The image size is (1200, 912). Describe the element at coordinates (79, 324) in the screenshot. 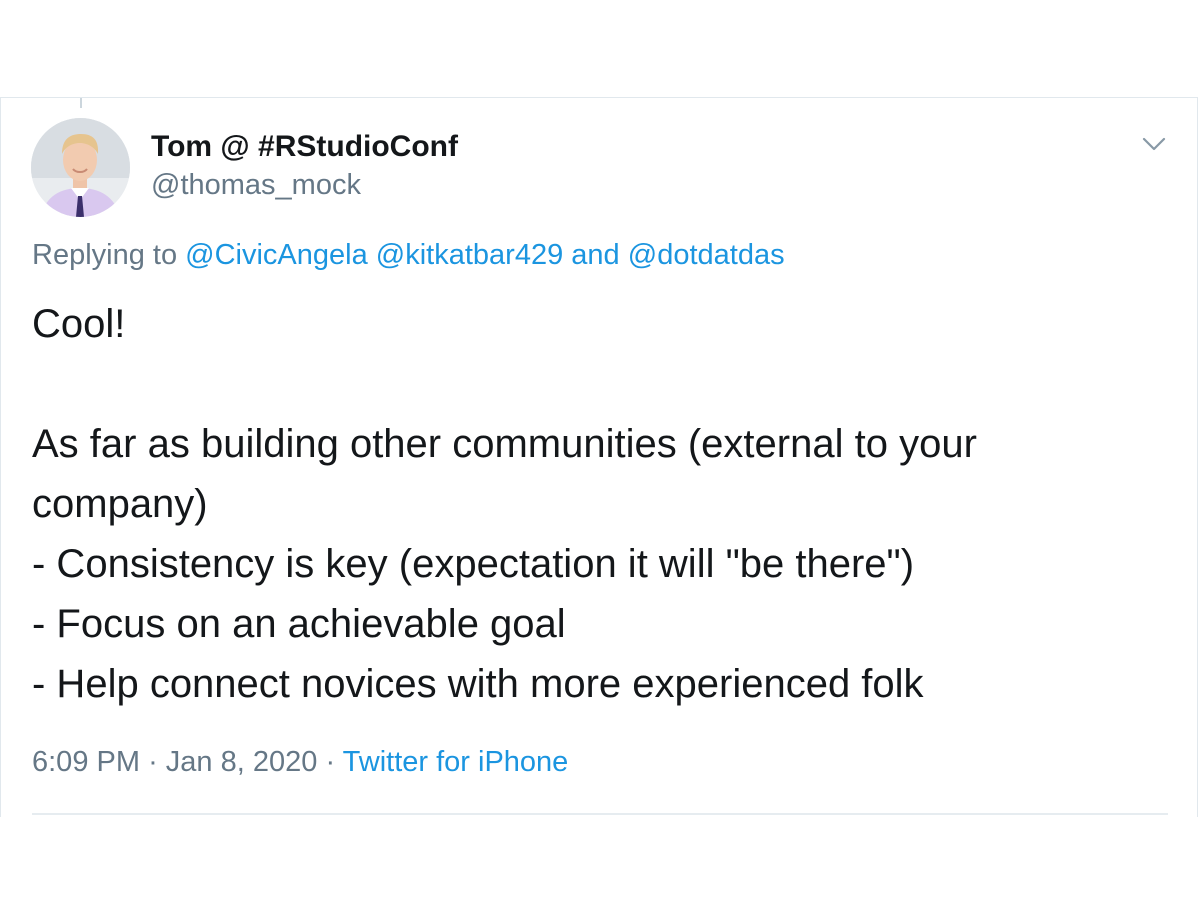

I see `tweet-text-line: Cool!` at that location.